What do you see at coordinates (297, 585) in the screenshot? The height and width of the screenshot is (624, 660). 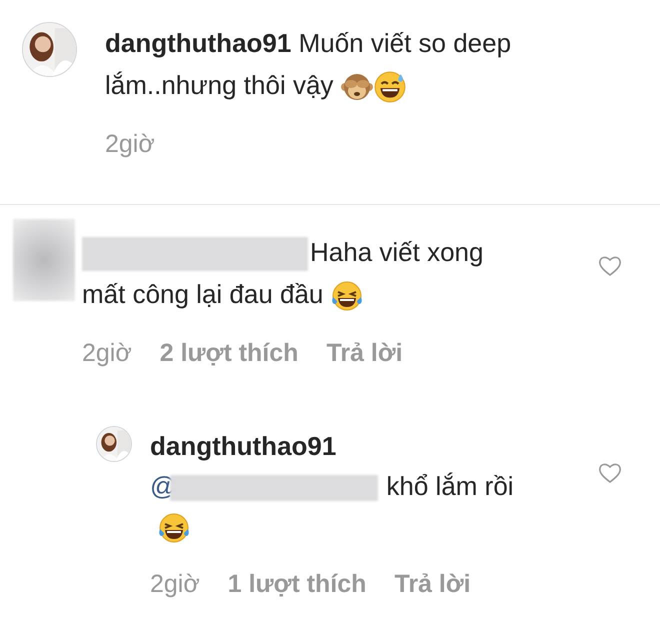 I see `likes-link: 1 lượt thích` at bounding box center [297, 585].